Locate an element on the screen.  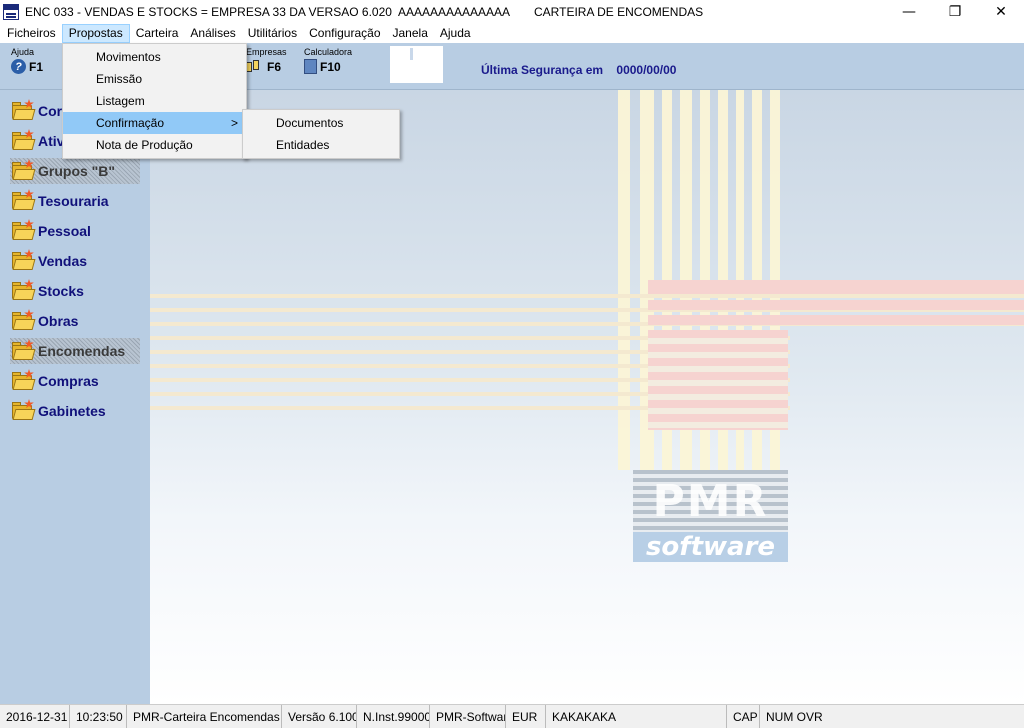
toolbar-blank-panel is located at coordinates (416, 64).